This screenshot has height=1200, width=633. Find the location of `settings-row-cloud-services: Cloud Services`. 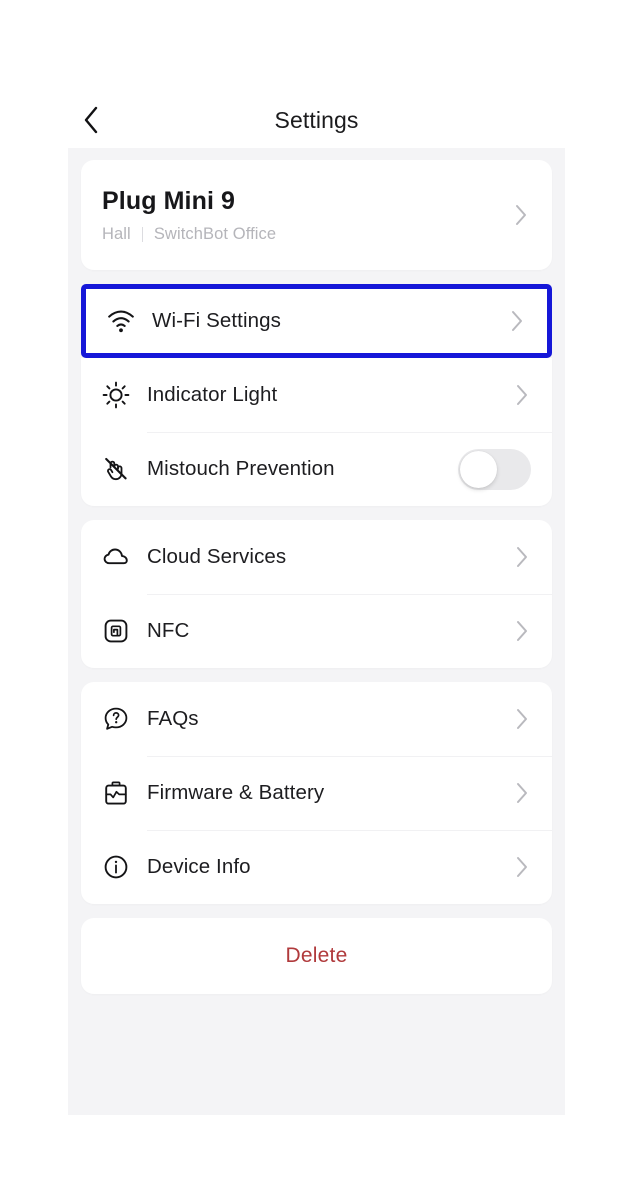

settings-row-cloud-services: Cloud Services is located at coordinates (316, 557).